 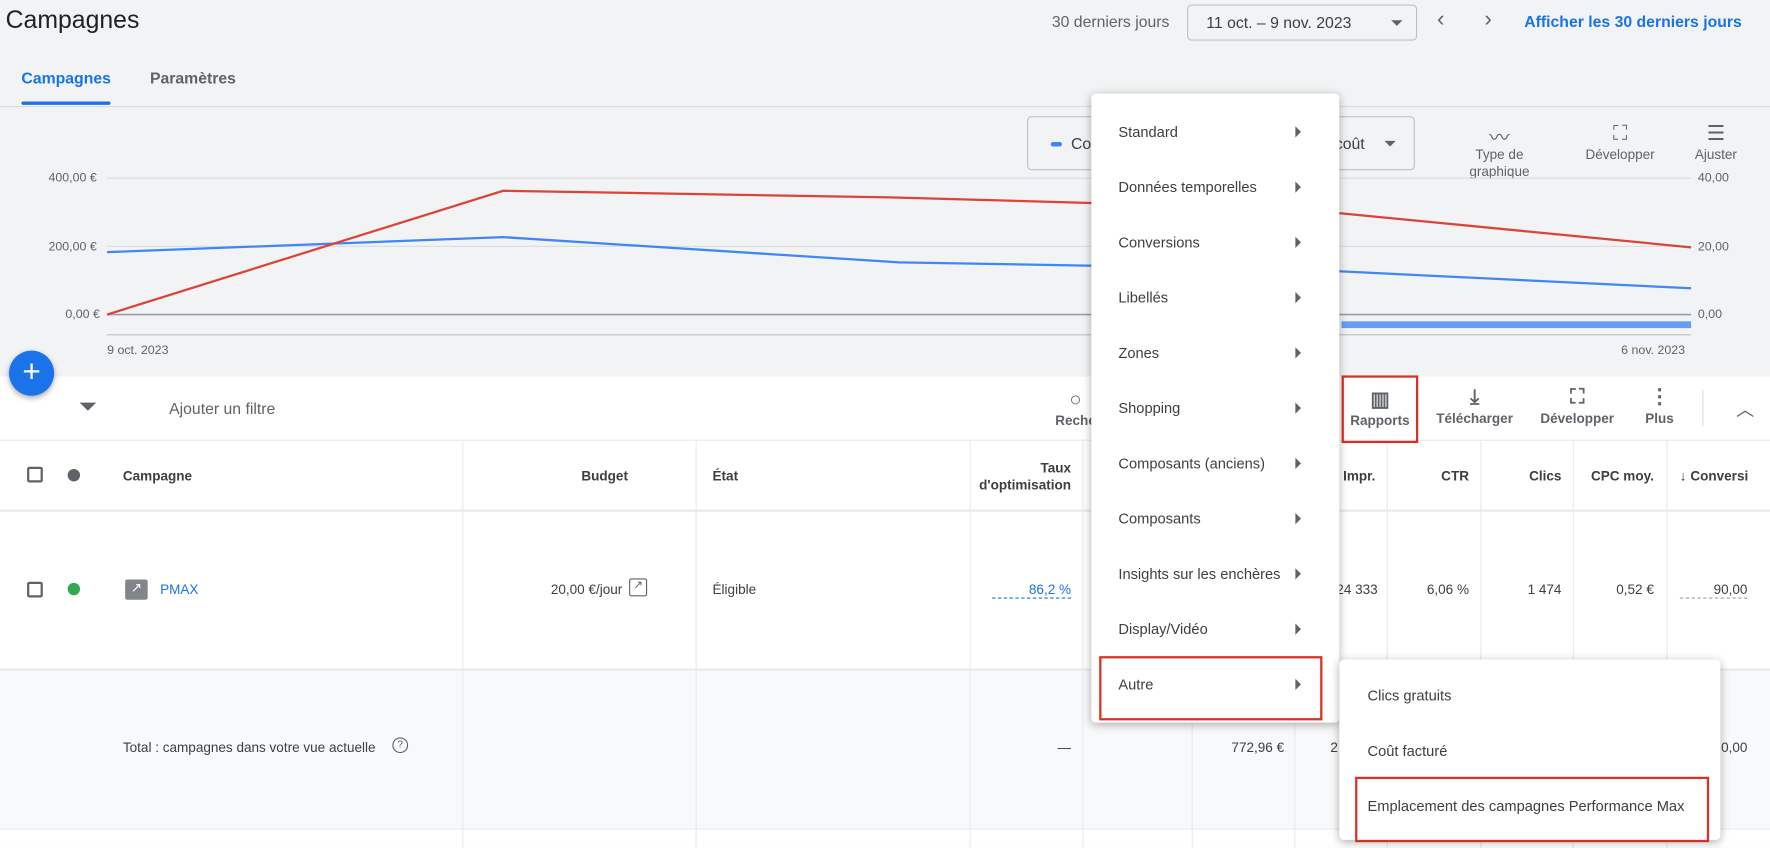 I want to click on expand-button: ⛶ Développer, so click(x=1577, y=406).